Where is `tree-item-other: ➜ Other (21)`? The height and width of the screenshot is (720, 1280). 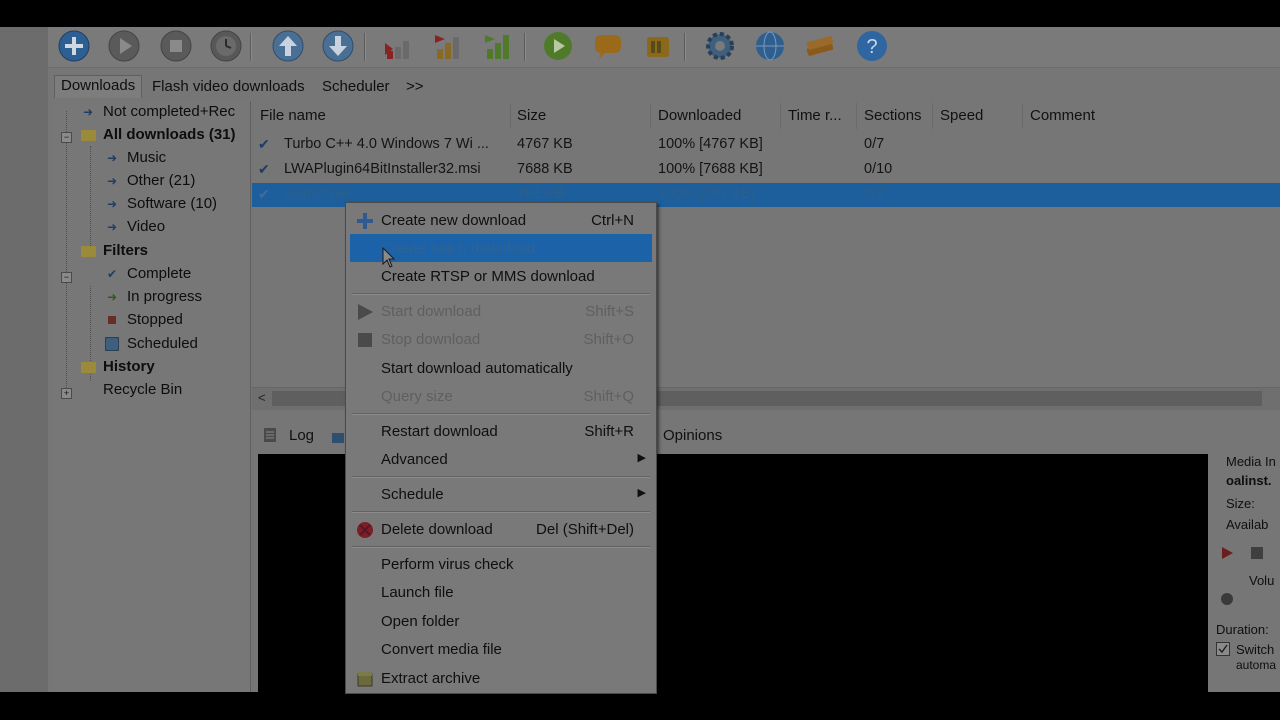
tree-item-other: ➜ Other (21) is located at coordinates (149, 181).